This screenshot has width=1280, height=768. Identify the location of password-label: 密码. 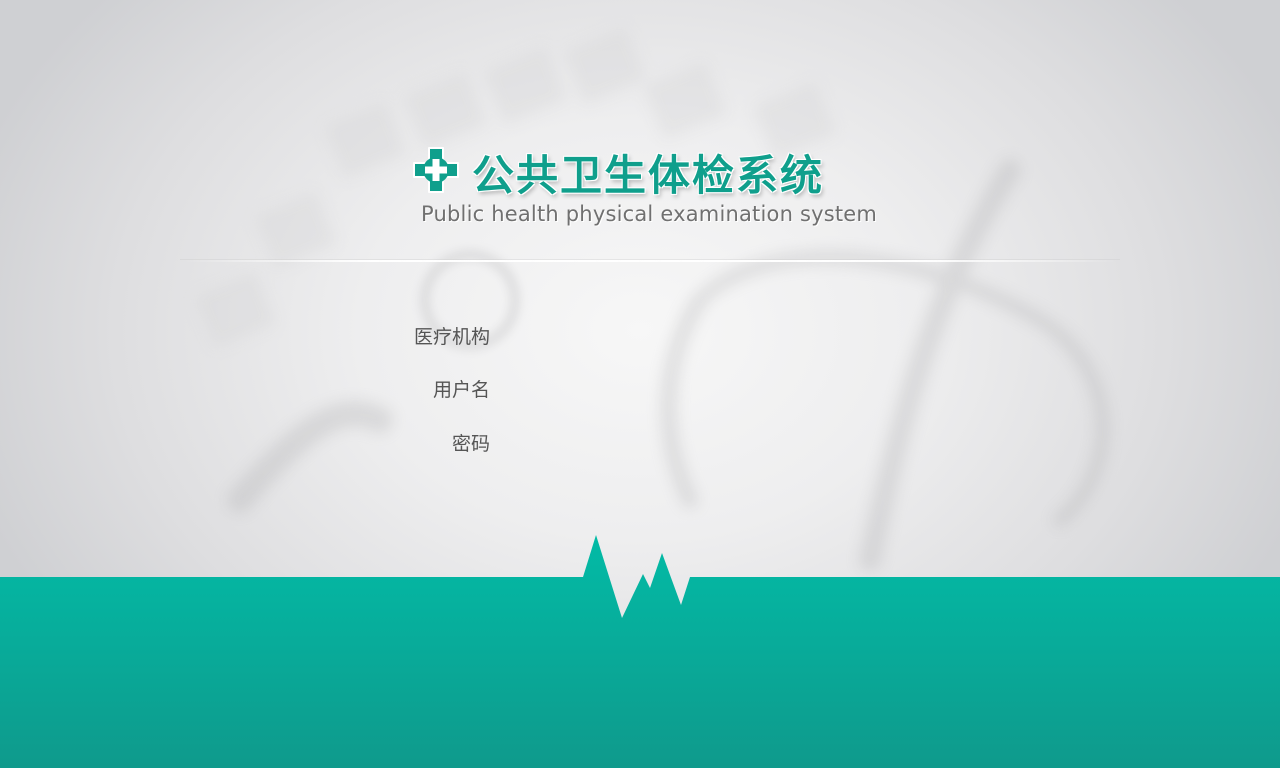
(470, 444).